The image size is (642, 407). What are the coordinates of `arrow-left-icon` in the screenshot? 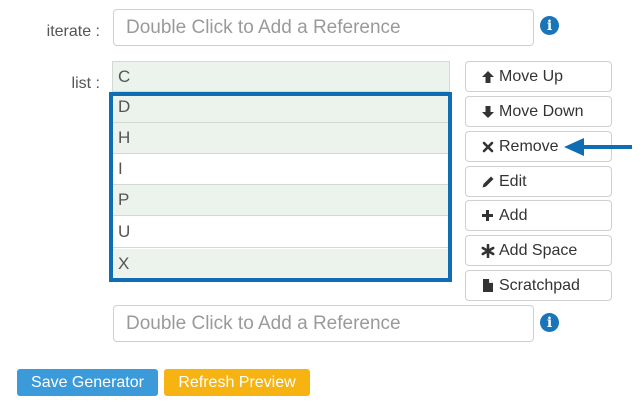 It's located at (598, 147).